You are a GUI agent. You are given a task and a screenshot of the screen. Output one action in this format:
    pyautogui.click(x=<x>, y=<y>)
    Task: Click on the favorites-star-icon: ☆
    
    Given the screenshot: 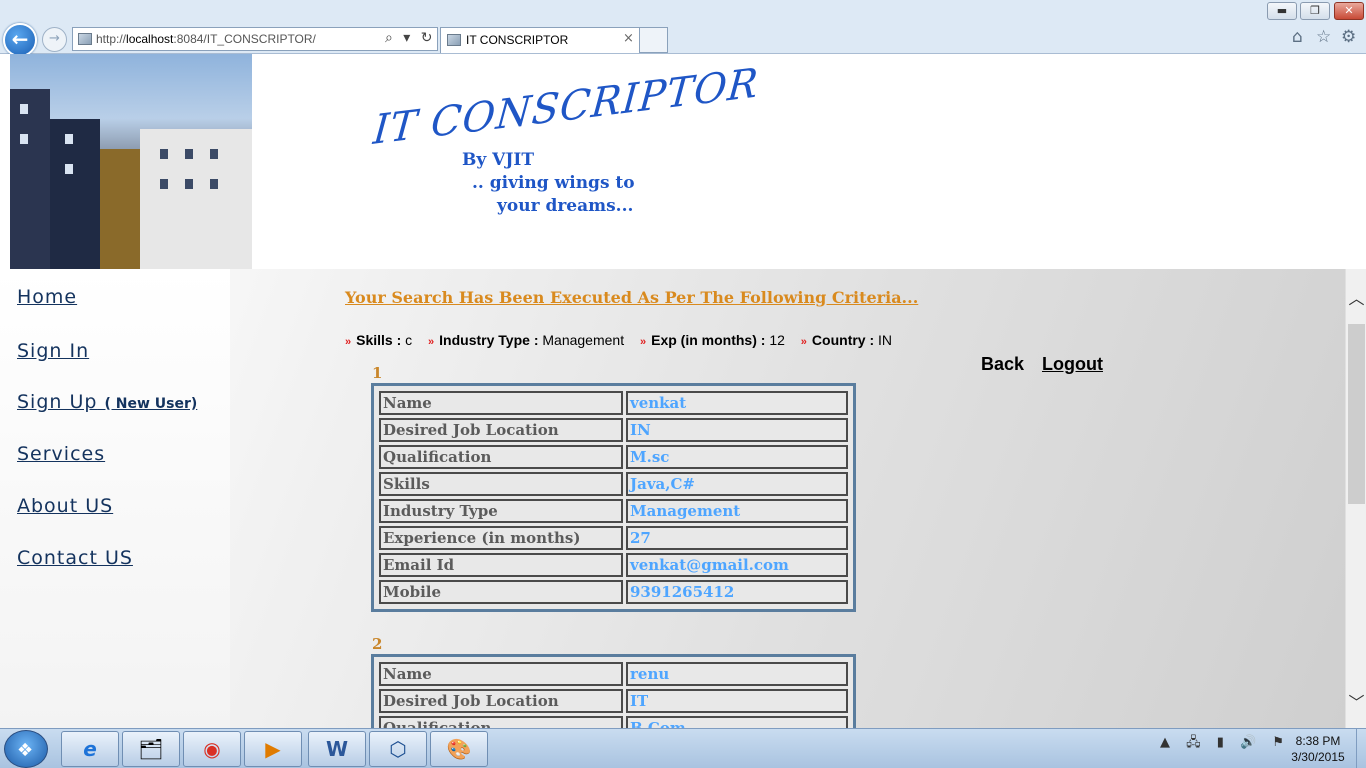 What is the action you would take?
    pyautogui.click(x=1323, y=37)
    